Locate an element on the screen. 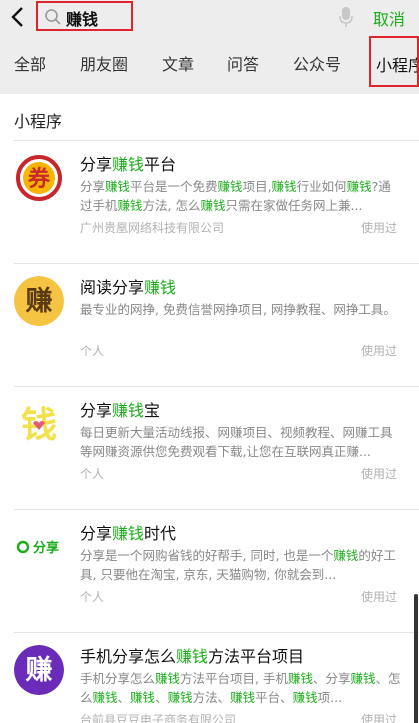 This screenshot has width=419, height=723. description-segment: 分享是一个网购省钱的好帮手, 同时, 也是一个 is located at coordinates (207, 555).